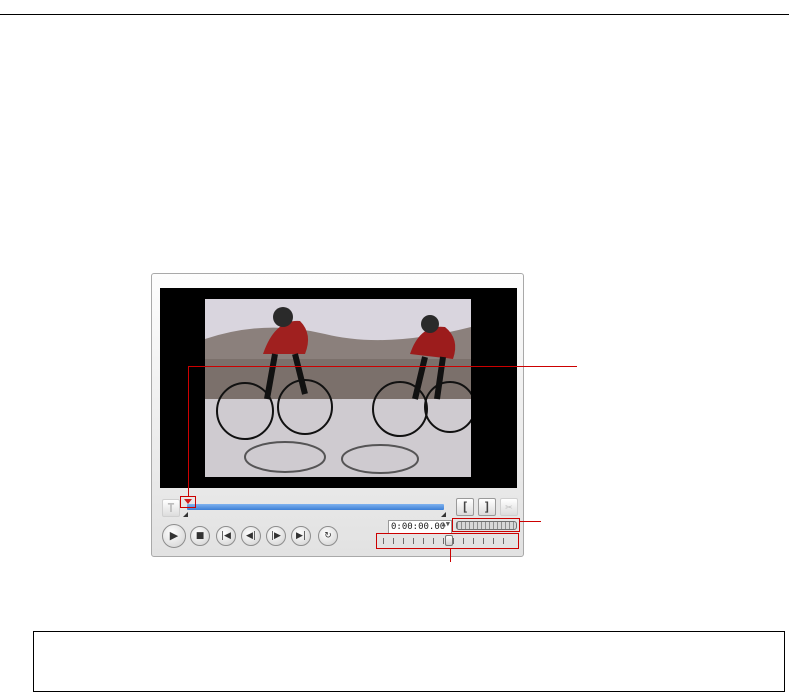 The image size is (789, 693). Describe the element at coordinates (465, 507) in the screenshot. I see `mark-in-button: [` at that location.